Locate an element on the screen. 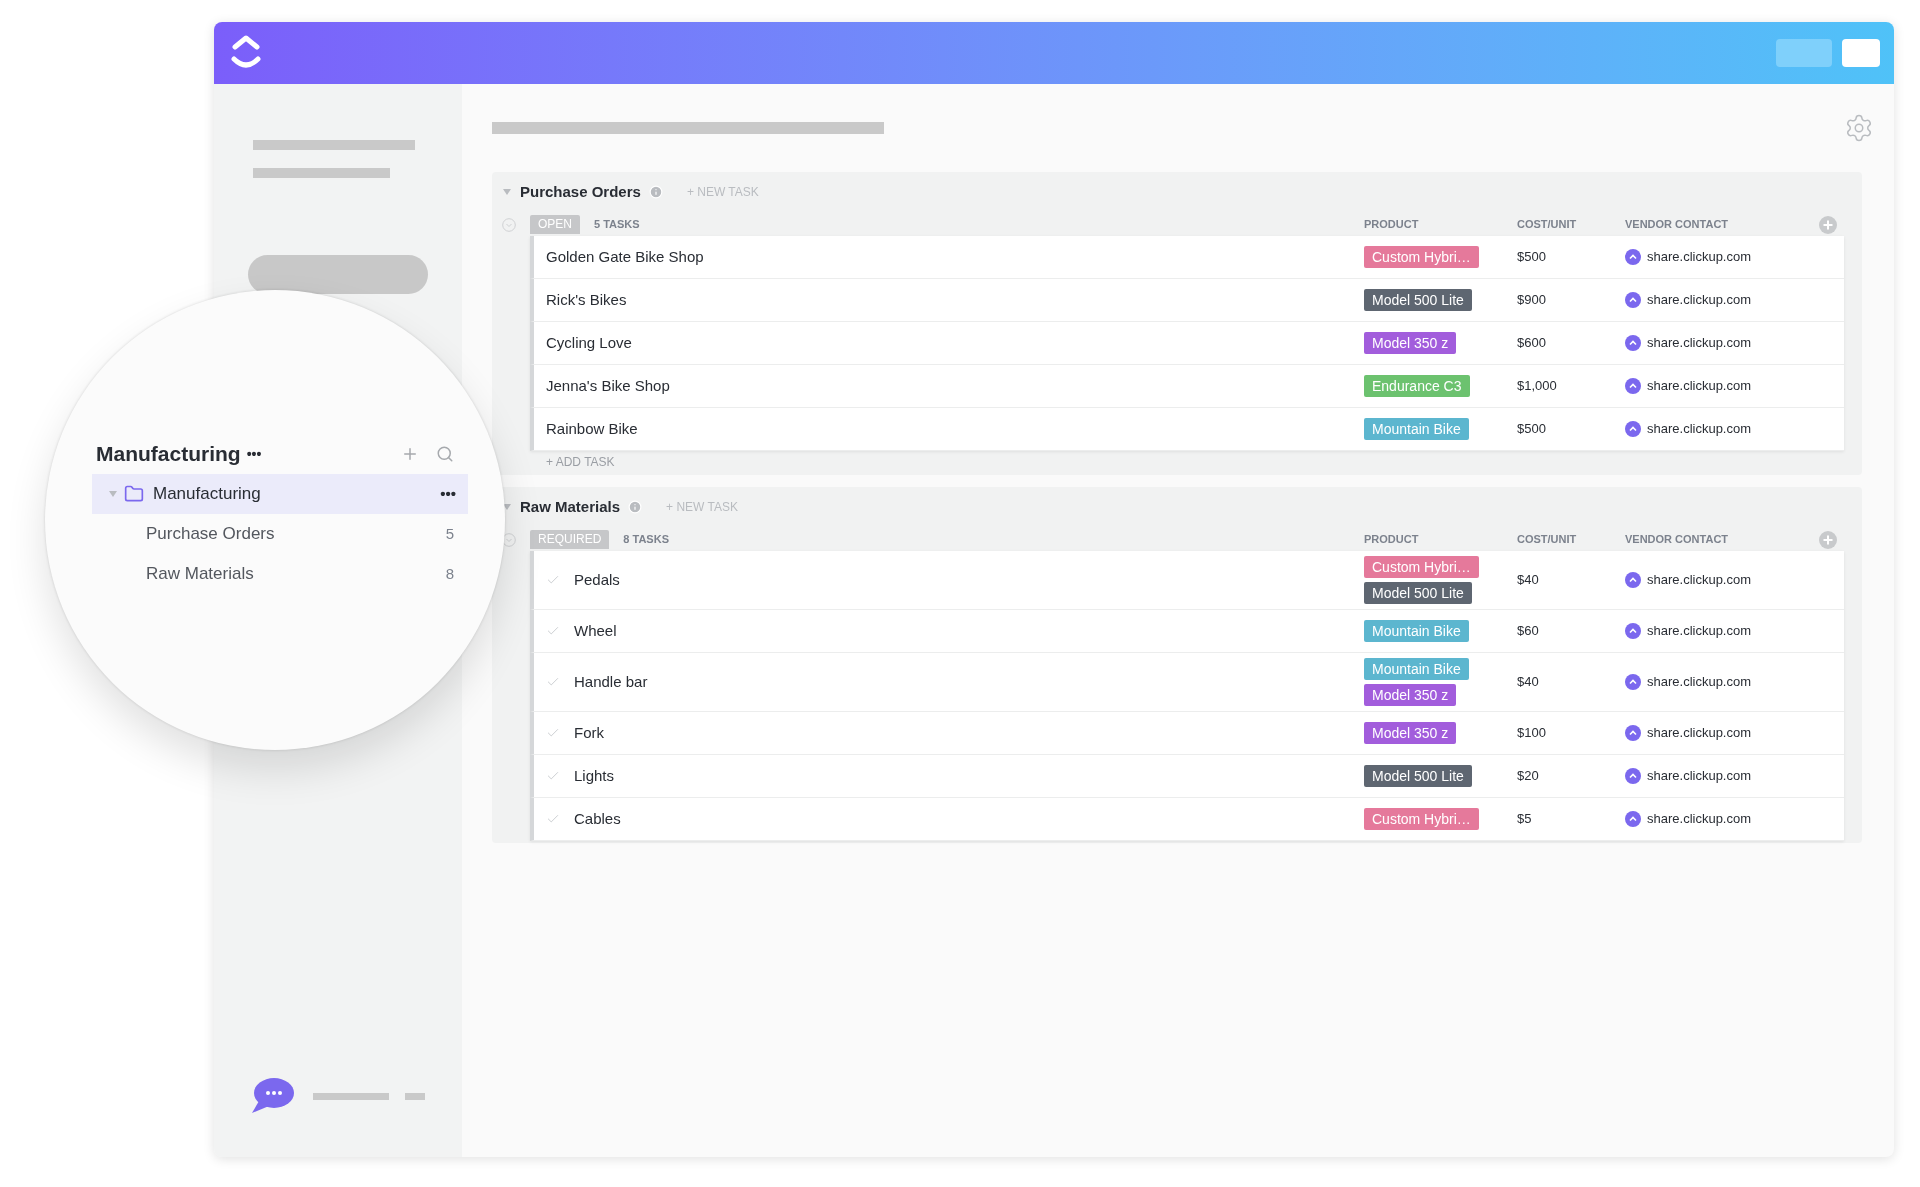 Image resolution: width=1920 pixels, height=1187 pixels. search-icon is located at coordinates (445, 454).